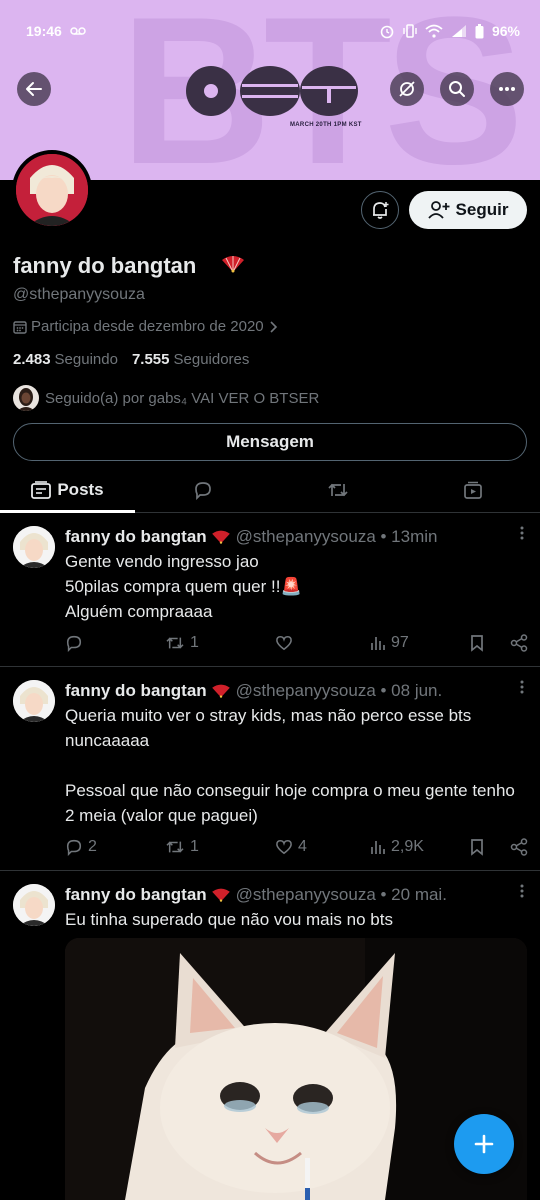 This screenshot has width=540, height=1200. I want to click on calendar-icon, so click(20, 327).